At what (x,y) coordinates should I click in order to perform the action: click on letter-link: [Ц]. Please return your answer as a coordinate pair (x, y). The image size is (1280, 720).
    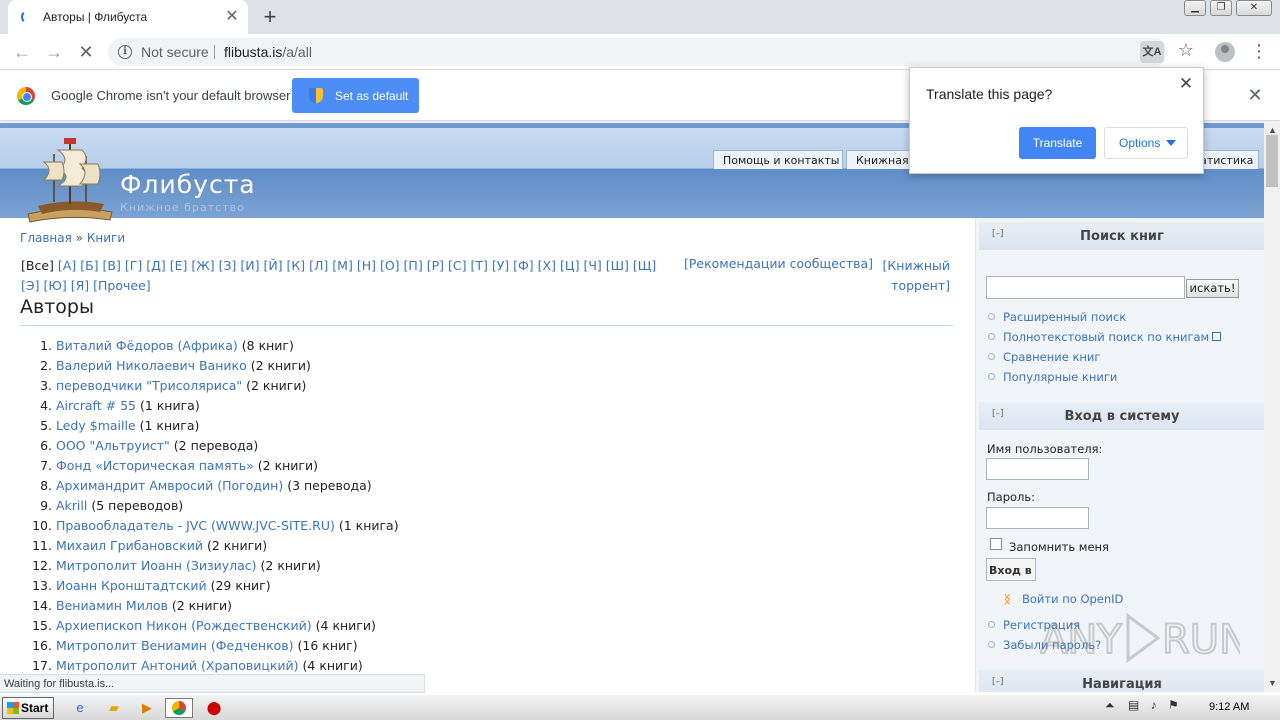
    Looking at the image, I should click on (569, 265).